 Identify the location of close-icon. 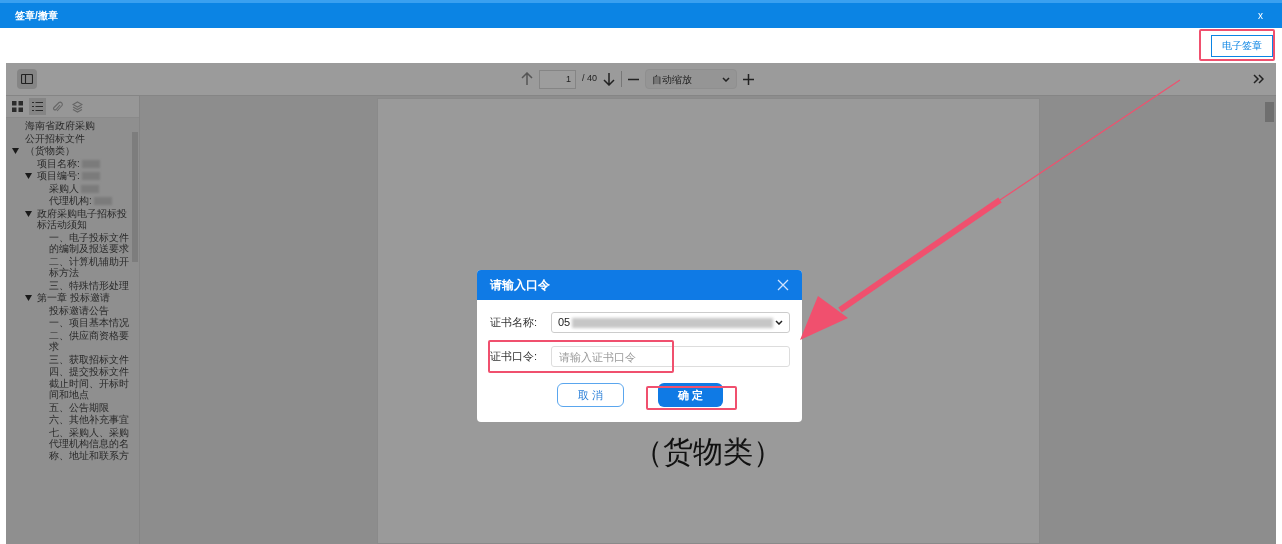
(783, 285).